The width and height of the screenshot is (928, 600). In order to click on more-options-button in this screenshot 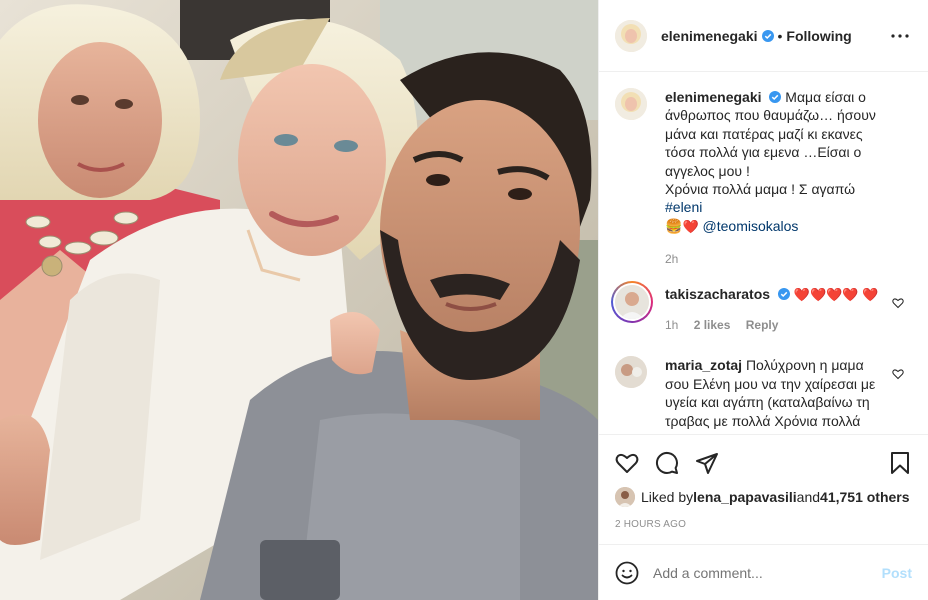, I will do `click(900, 36)`.